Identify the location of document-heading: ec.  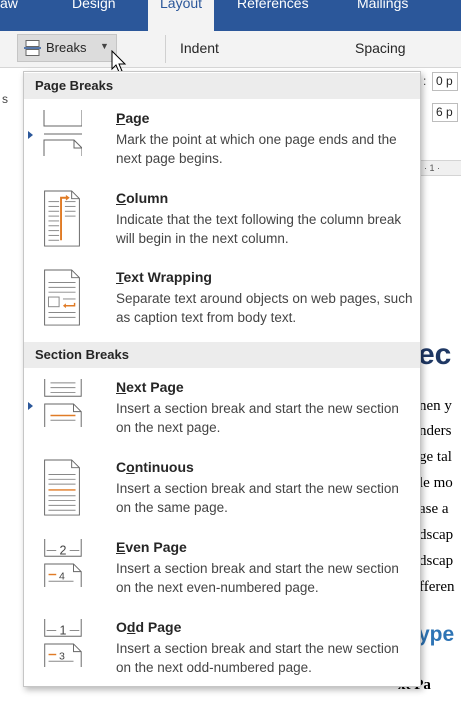
(435, 354).